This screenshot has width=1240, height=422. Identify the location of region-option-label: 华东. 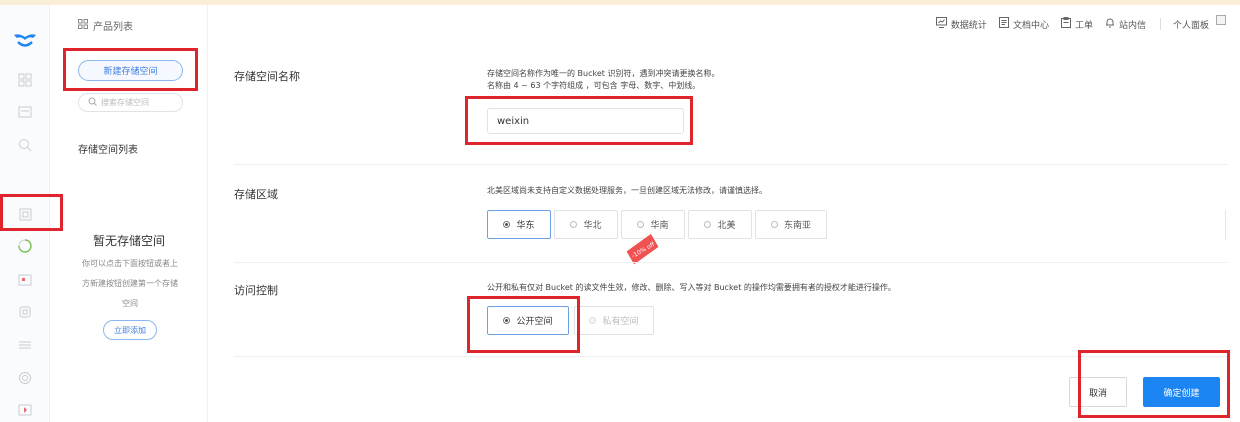
(525, 226).